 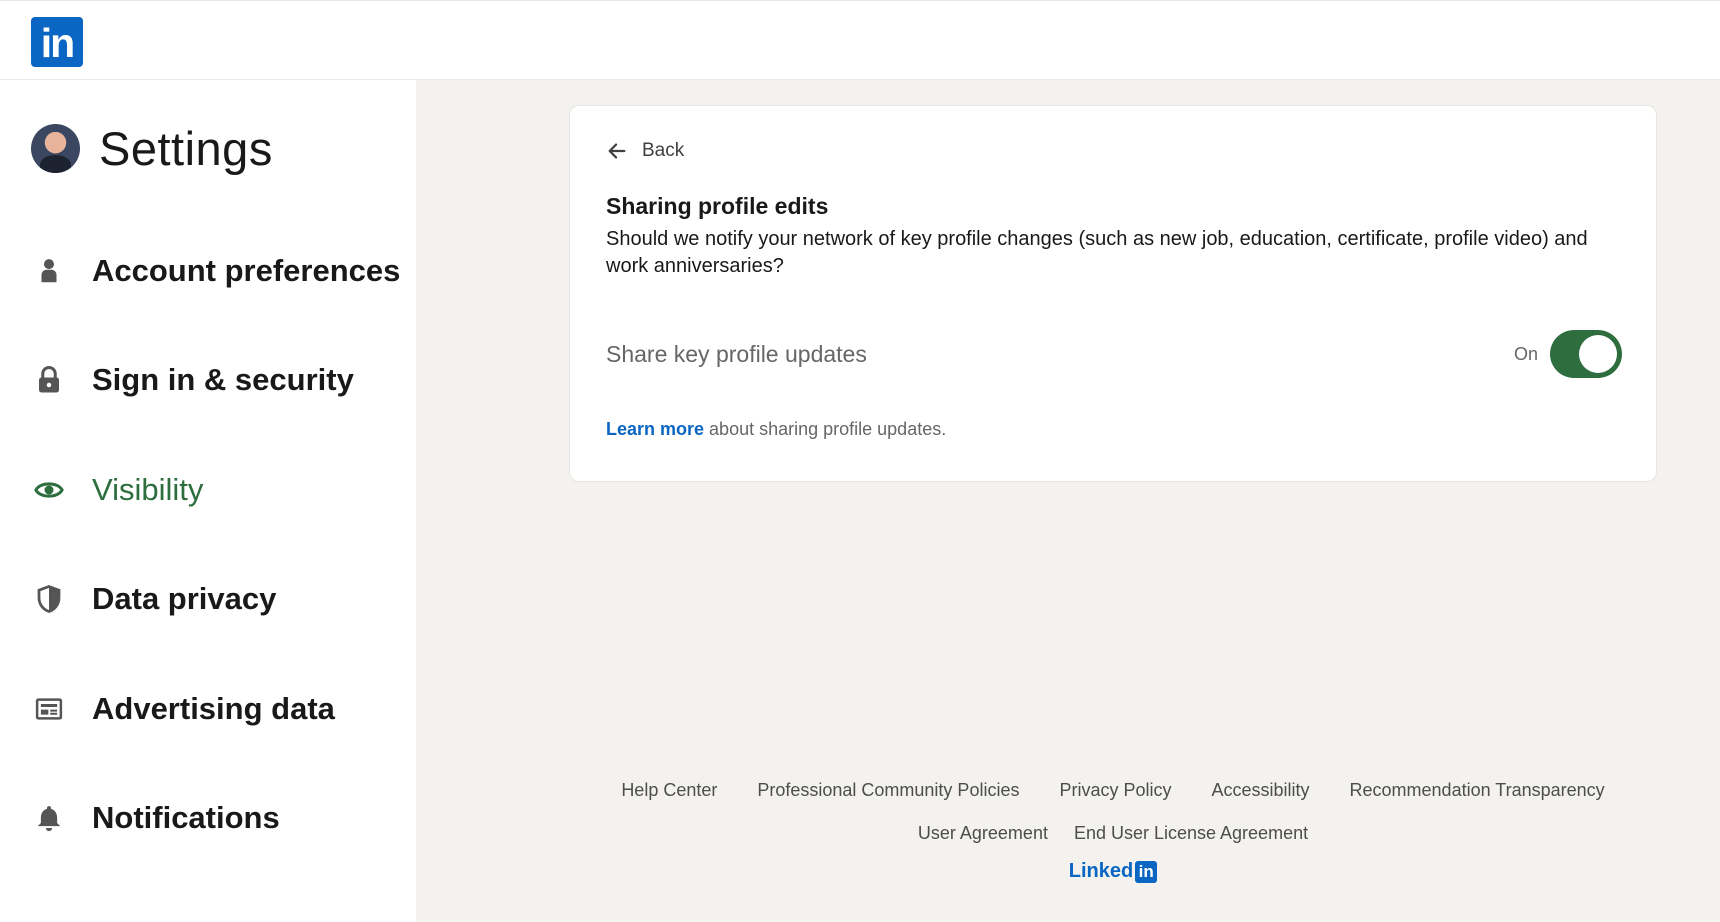 I want to click on footer-link-eula: End User License Agreement, so click(x=1191, y=833).